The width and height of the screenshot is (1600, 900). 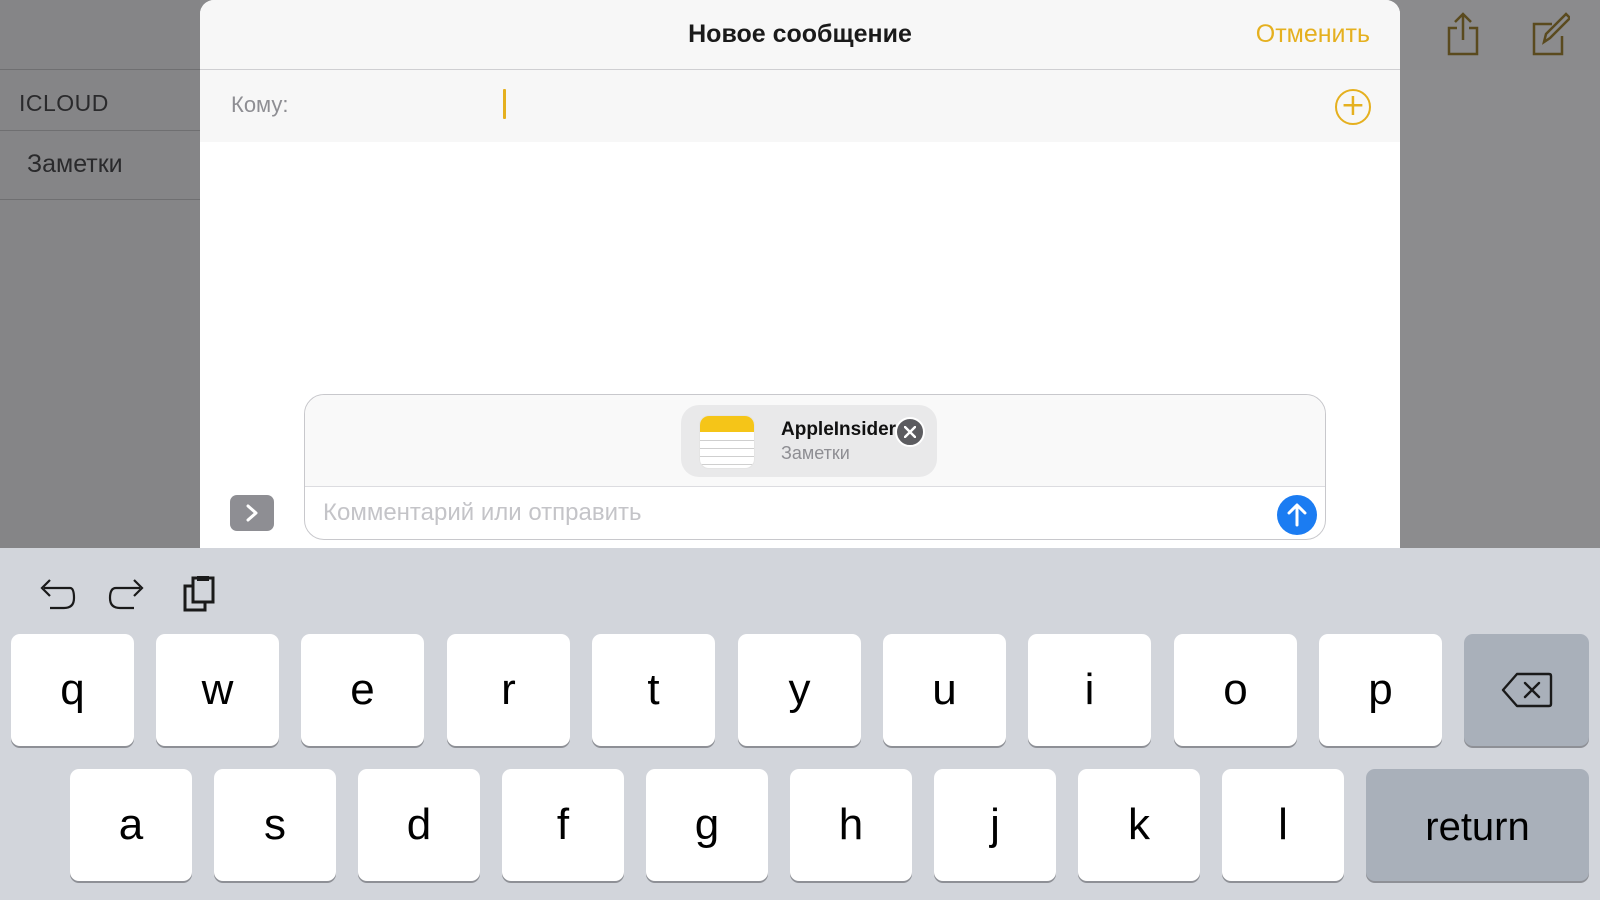 I want to click on attachment-subtitle: Заметки, so click(x=815, y=453).